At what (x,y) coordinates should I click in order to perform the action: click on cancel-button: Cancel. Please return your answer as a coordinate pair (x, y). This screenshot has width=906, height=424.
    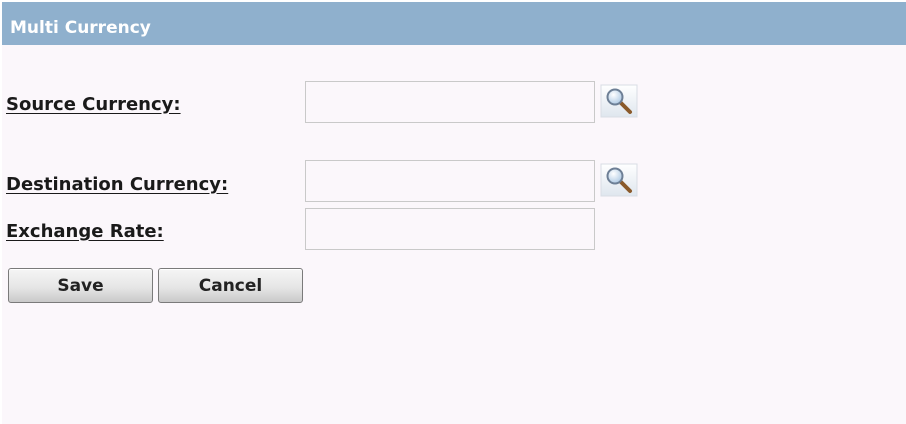
    Looking at the image, I should click on (230, 285).